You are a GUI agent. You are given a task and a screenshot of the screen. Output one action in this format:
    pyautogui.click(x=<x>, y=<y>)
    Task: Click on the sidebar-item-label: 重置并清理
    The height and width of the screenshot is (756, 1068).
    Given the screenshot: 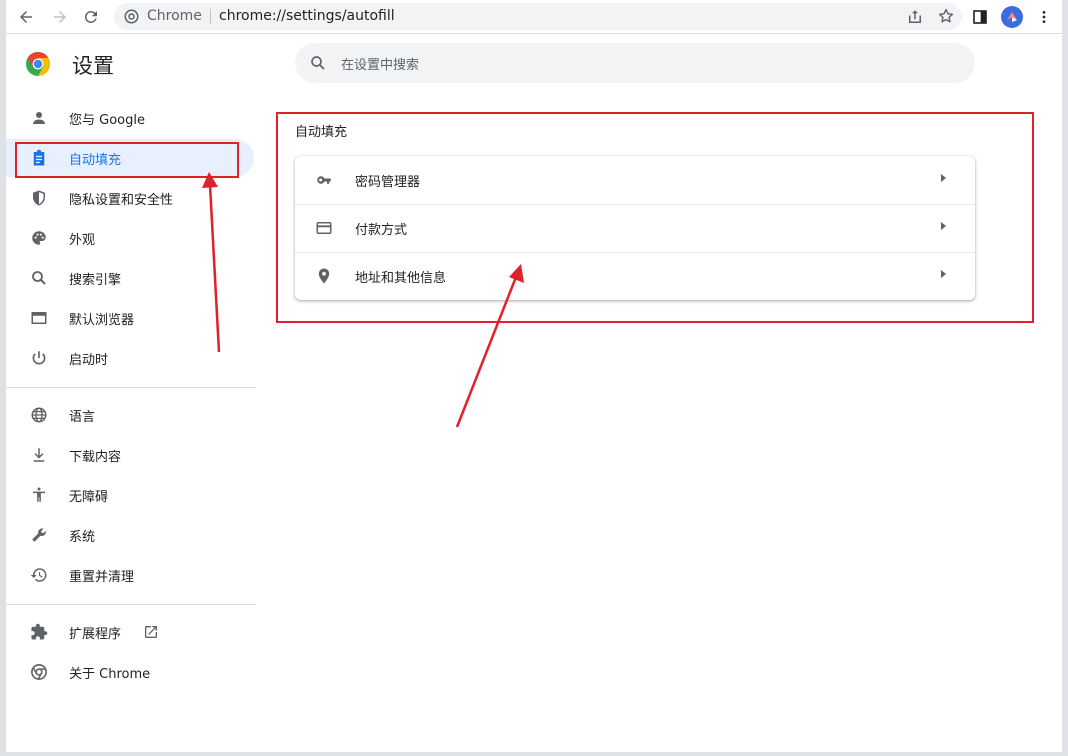 What is the action you would take?
    pyautogui.click(x=102, y=577)
    